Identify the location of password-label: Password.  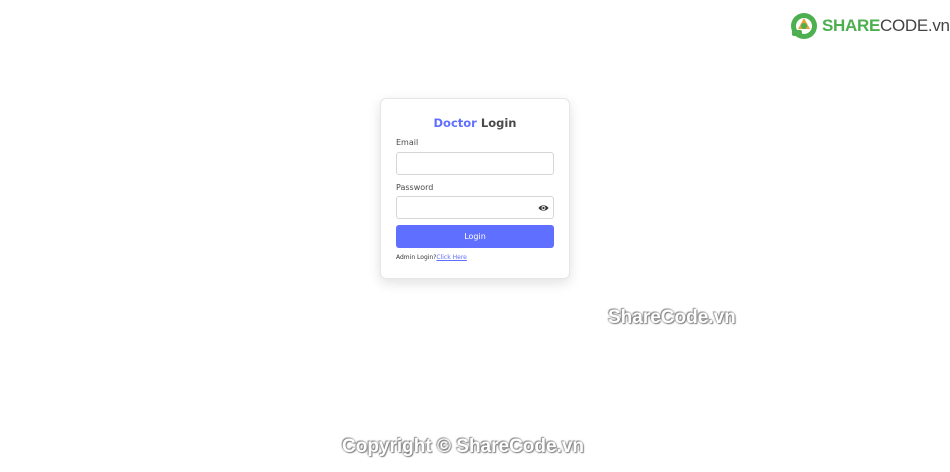
(415, 187).